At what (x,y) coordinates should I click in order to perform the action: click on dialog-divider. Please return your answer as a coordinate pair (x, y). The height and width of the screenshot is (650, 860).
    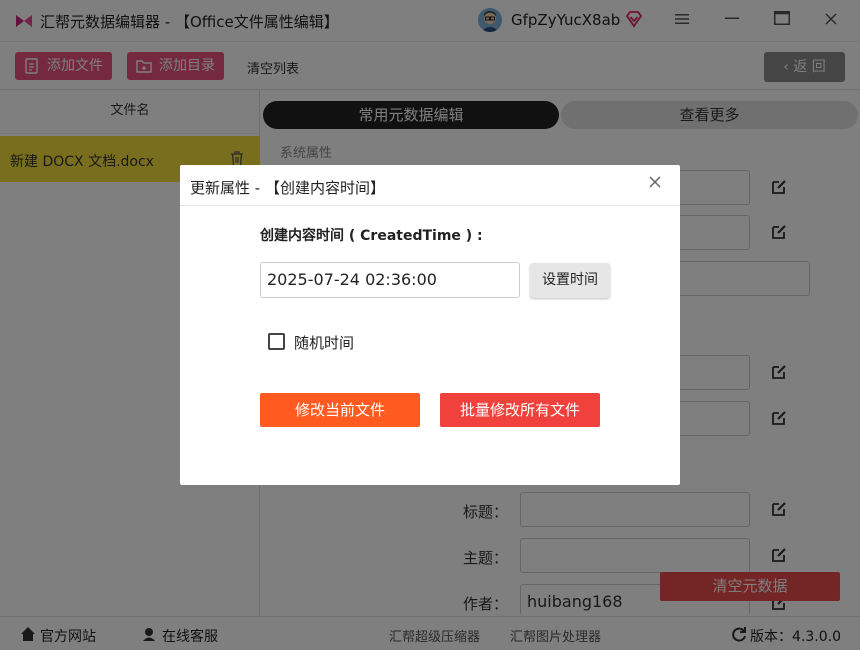
    Looking at the image, I should click on (430, 205).